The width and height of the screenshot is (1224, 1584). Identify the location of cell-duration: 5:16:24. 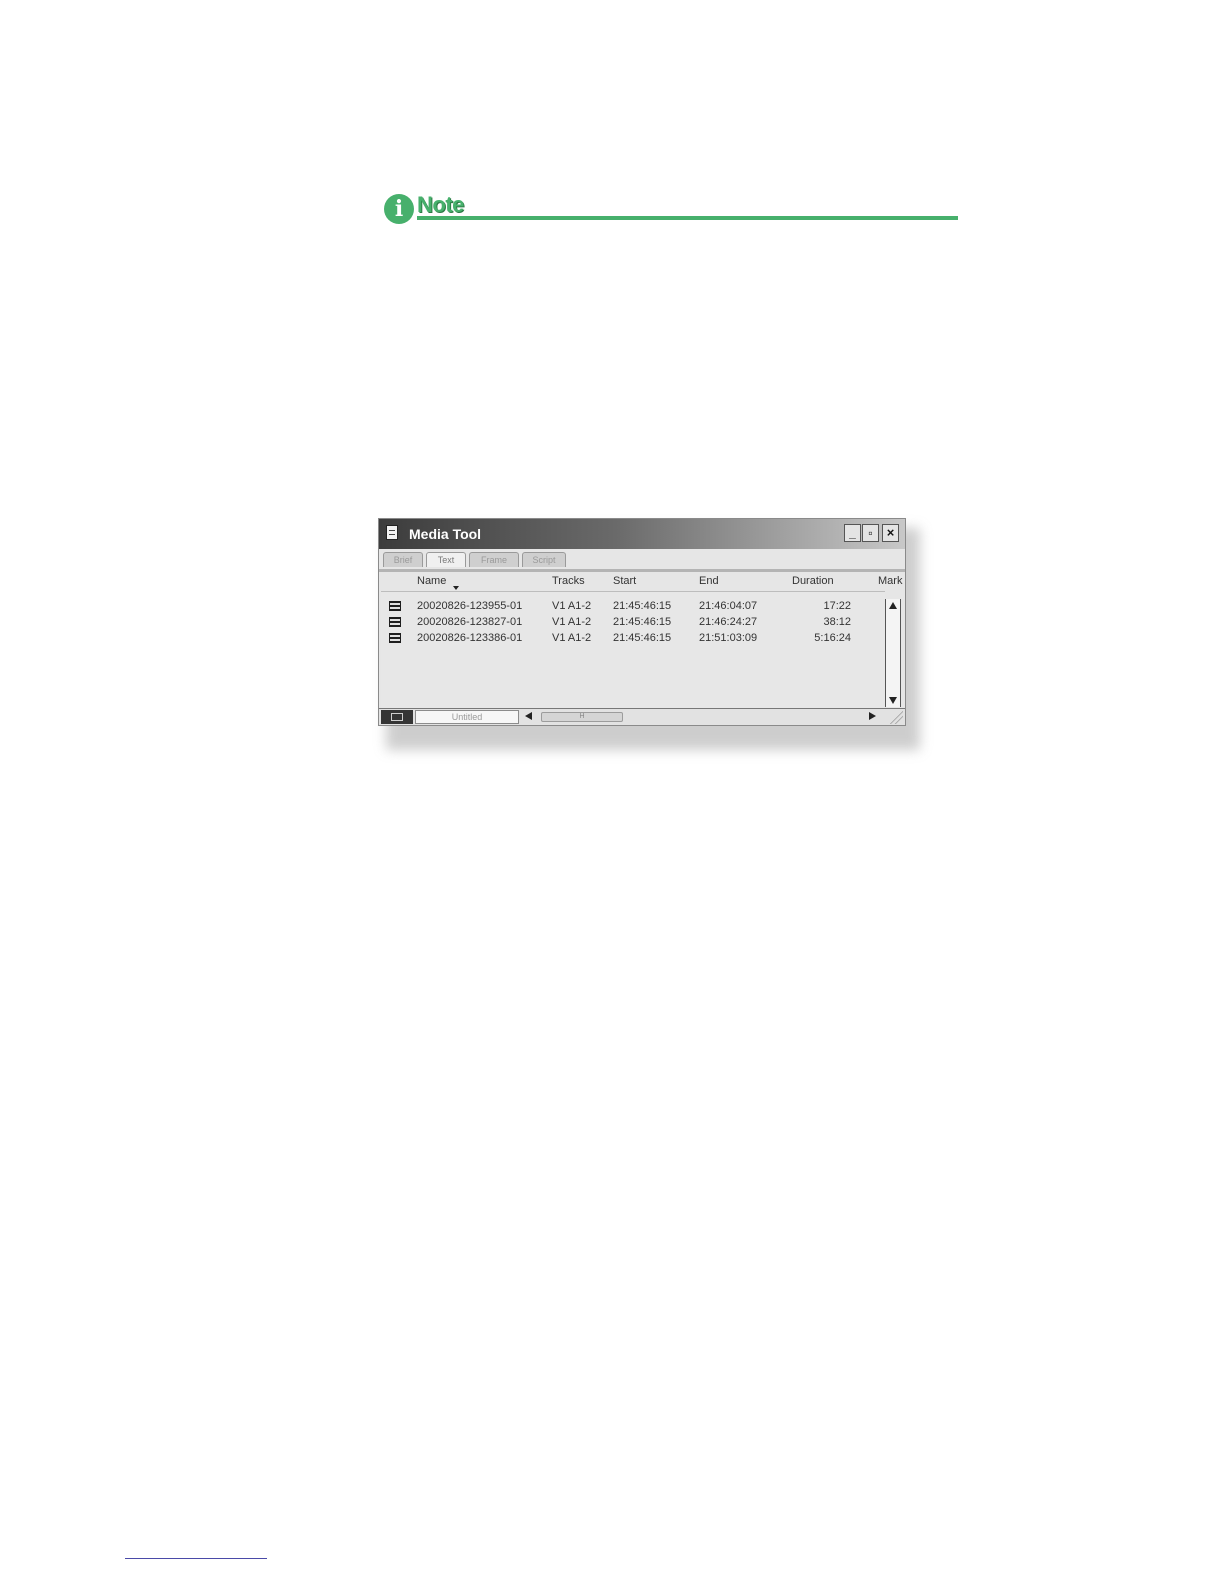
(832, 638).